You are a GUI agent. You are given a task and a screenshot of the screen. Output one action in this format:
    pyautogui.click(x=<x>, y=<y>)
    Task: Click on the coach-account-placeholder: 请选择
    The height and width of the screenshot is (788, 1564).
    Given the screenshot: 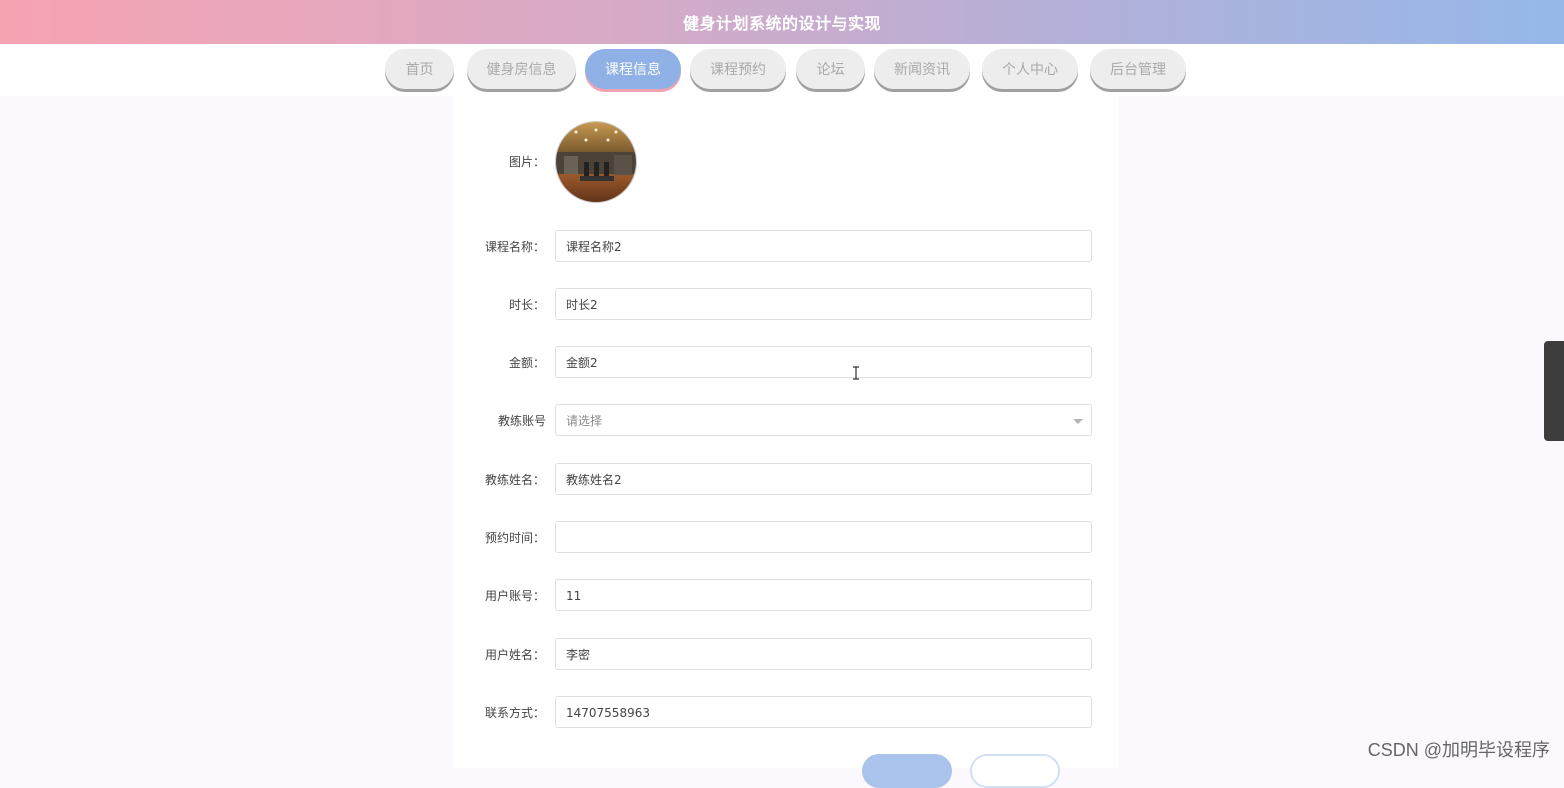 What is the action you would take?
    pyautogui.click(x=584, y=421)
    